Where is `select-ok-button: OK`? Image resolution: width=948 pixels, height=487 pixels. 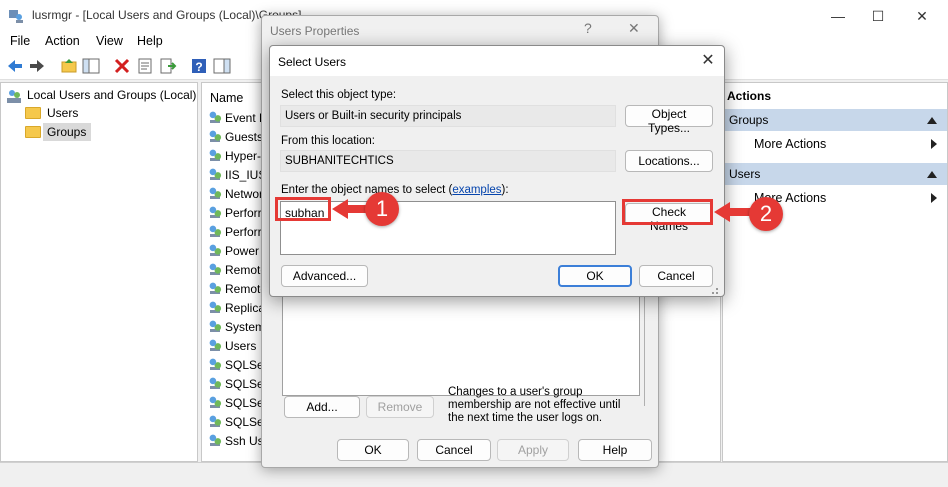
select-ok-button: OK is located at coordinates (595, 276).